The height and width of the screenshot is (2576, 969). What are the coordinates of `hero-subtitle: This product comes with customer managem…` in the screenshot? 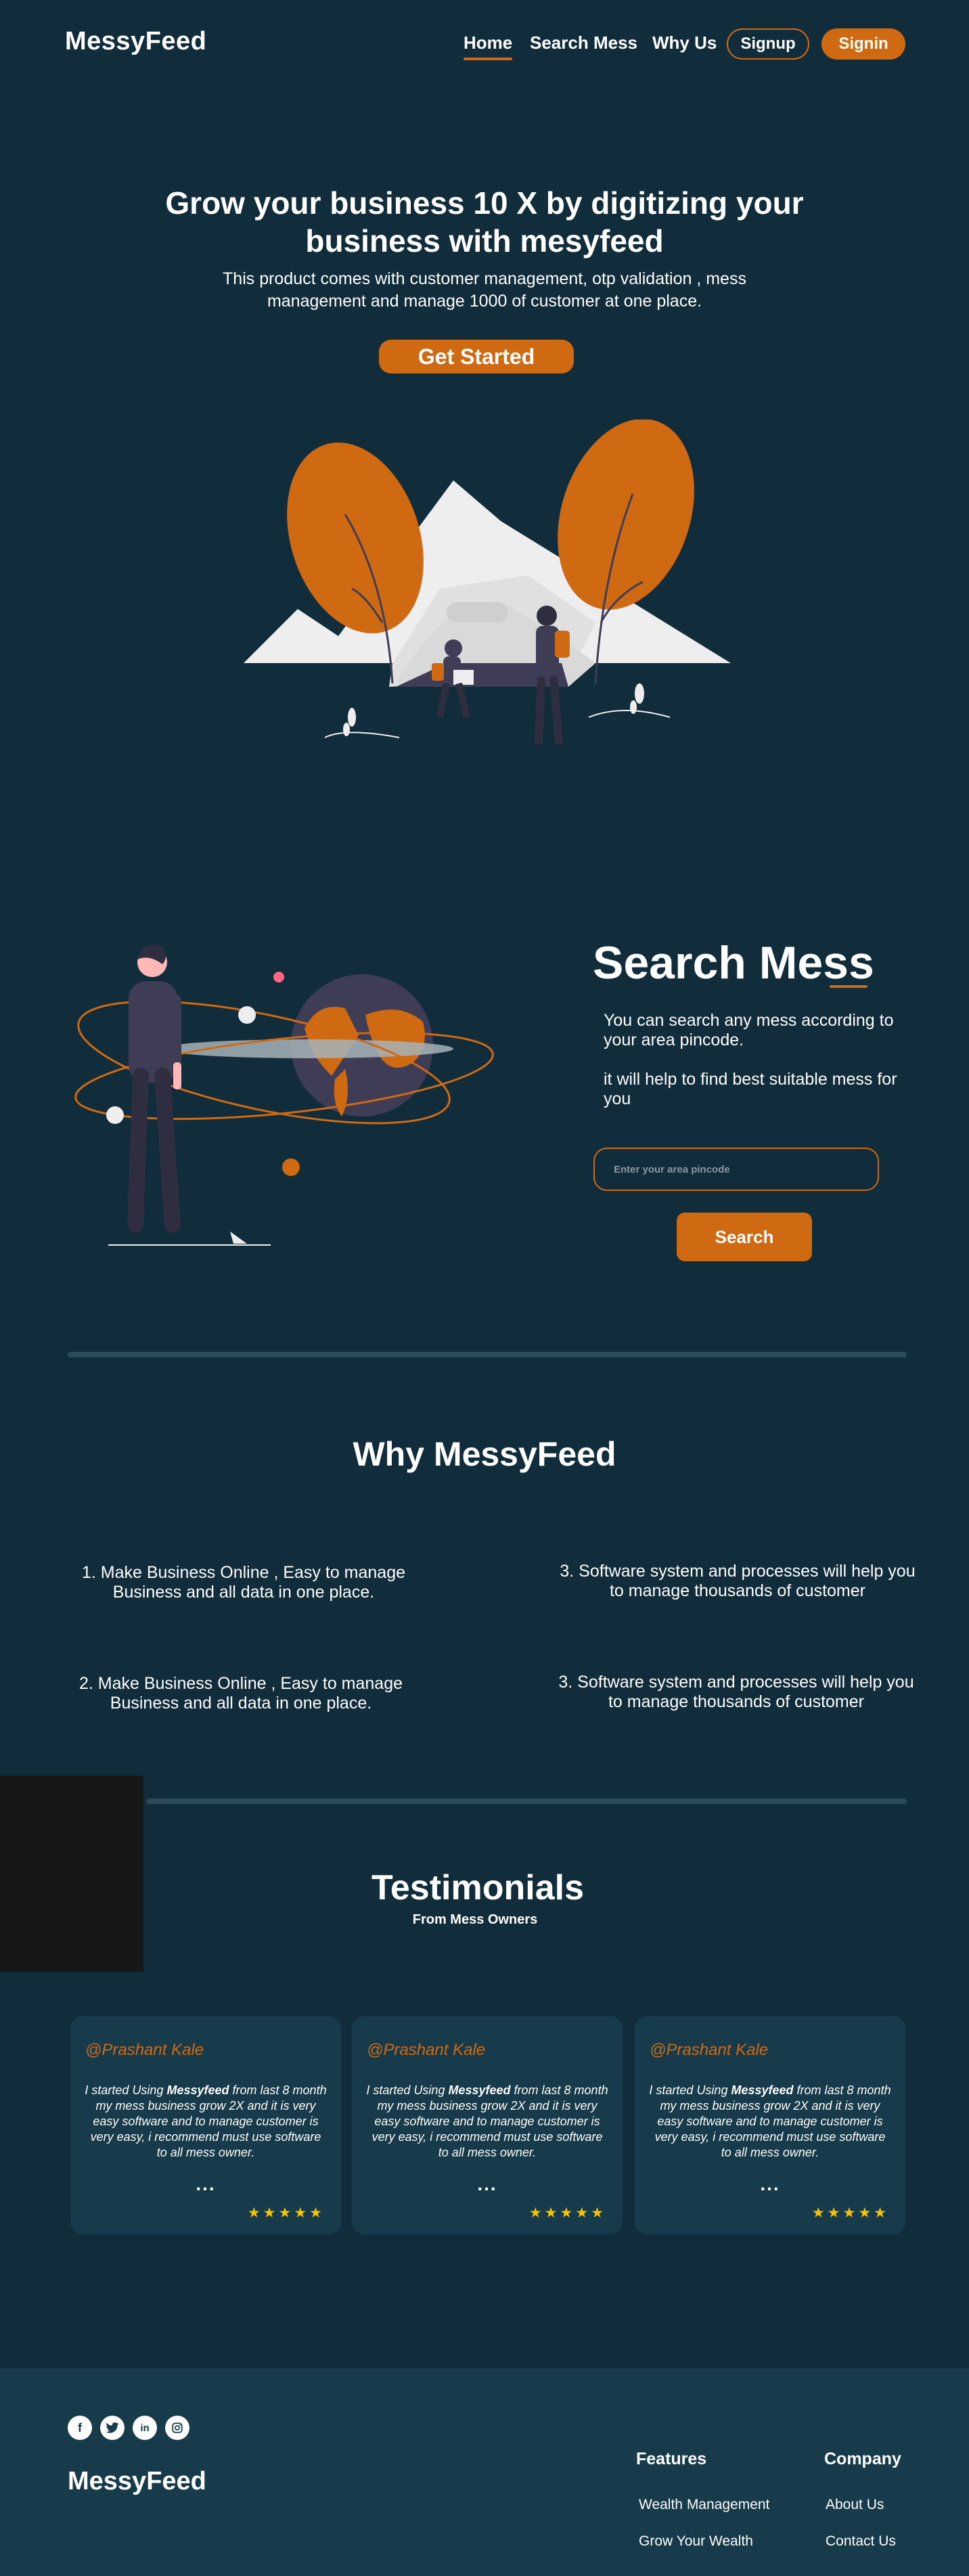 It's located at (484, 290).